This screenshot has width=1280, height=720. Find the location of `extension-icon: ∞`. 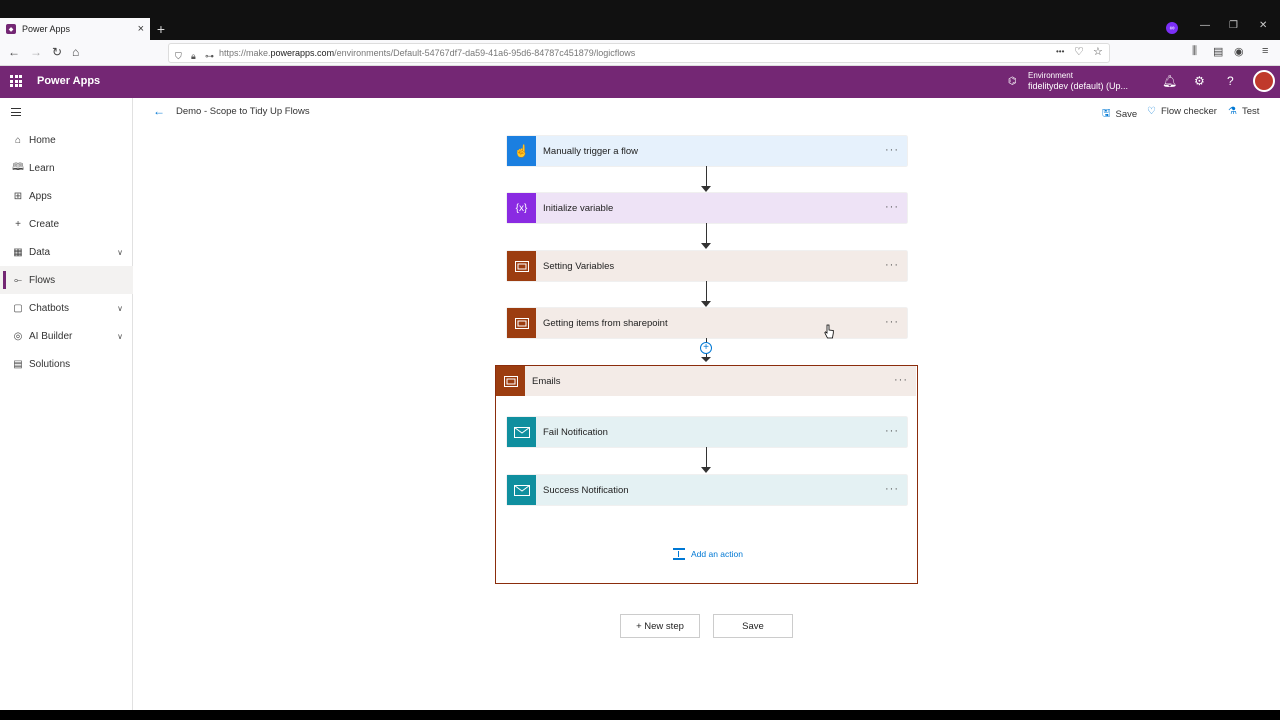

extension-icon: ∞ is located at coordinates (1172, 28).